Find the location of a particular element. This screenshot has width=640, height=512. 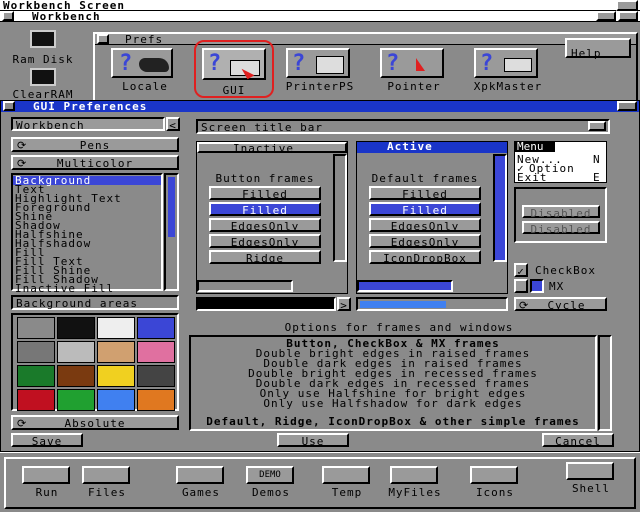

dock-item-icons: Icons is located at coordinates (496, 485).